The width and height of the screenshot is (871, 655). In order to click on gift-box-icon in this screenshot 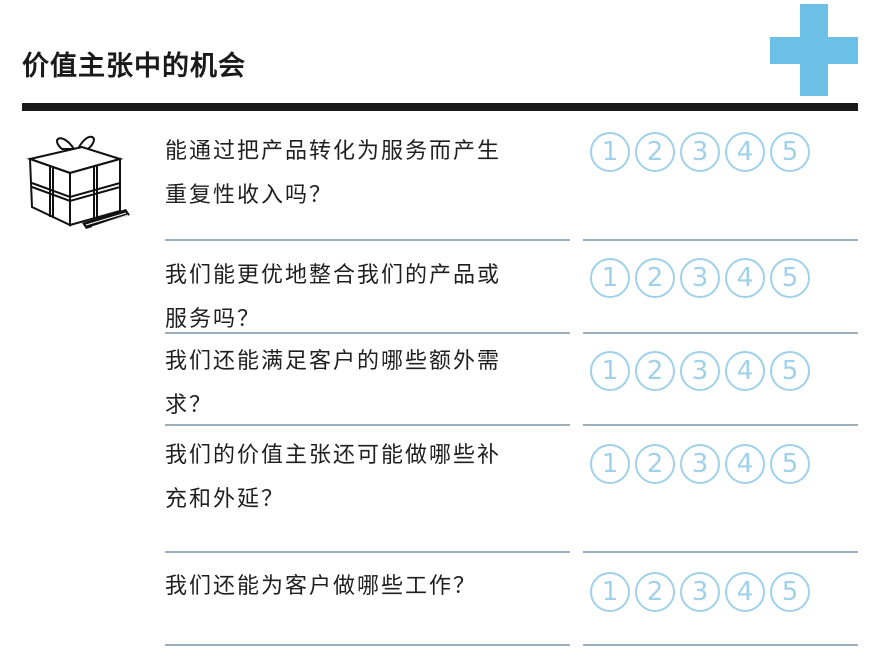, I will do `click(78, 182)`.